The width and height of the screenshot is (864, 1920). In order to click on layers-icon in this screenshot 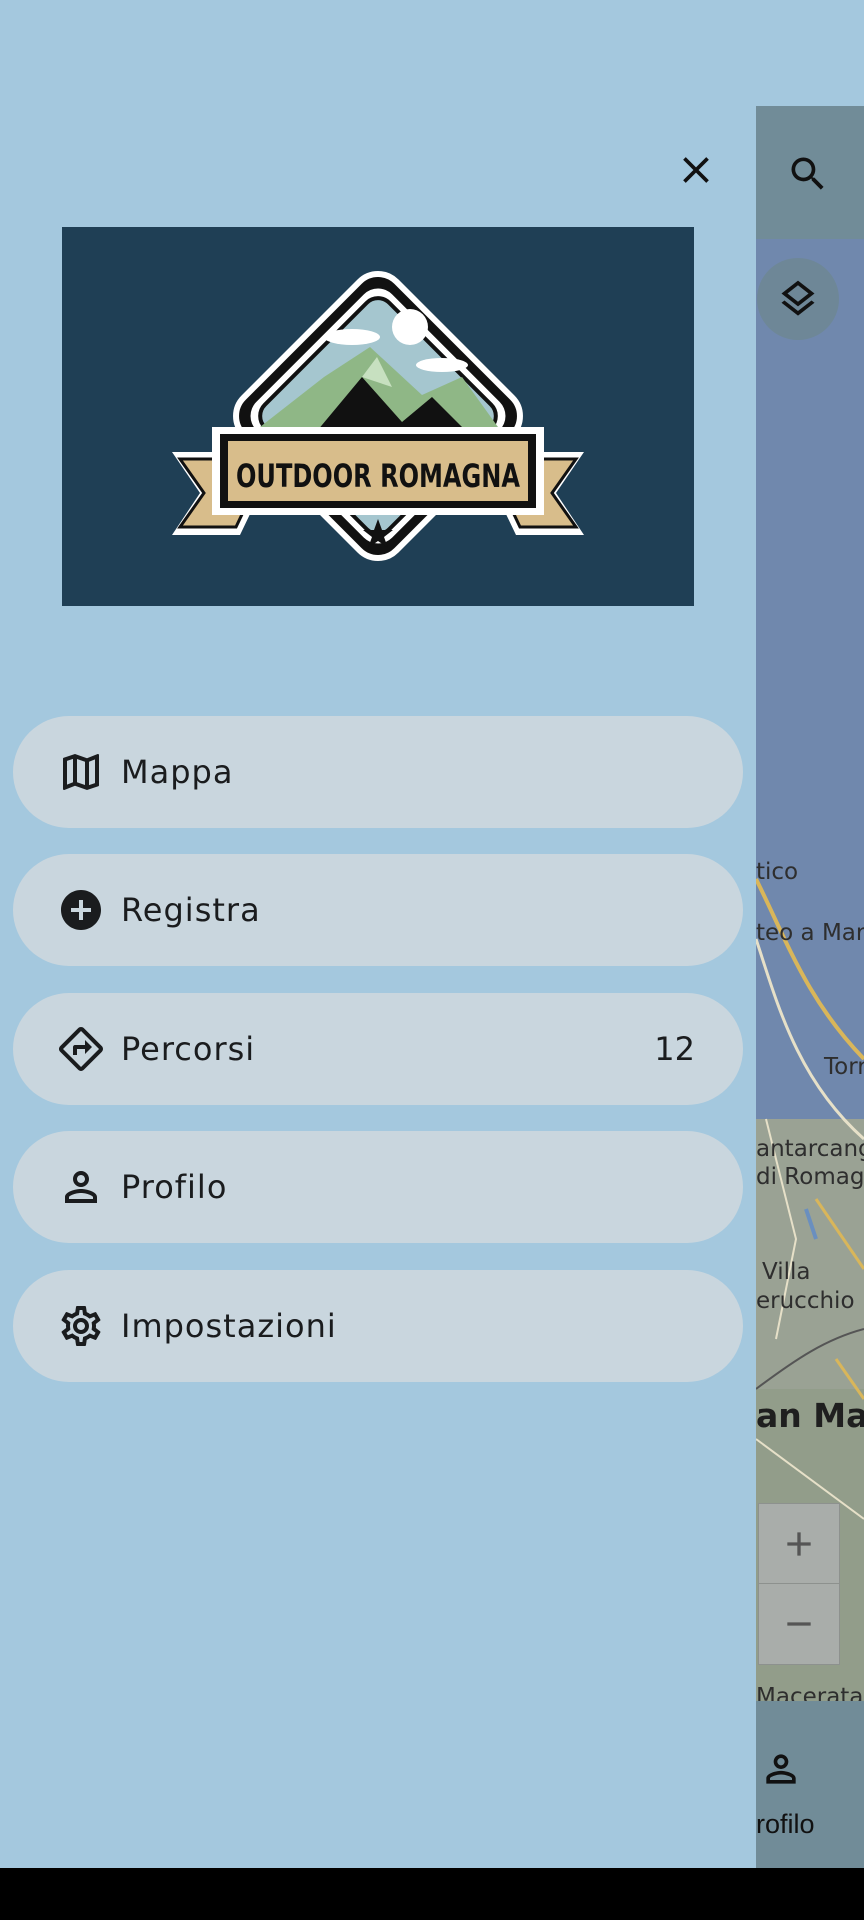, I will do `click(798, 298)`.